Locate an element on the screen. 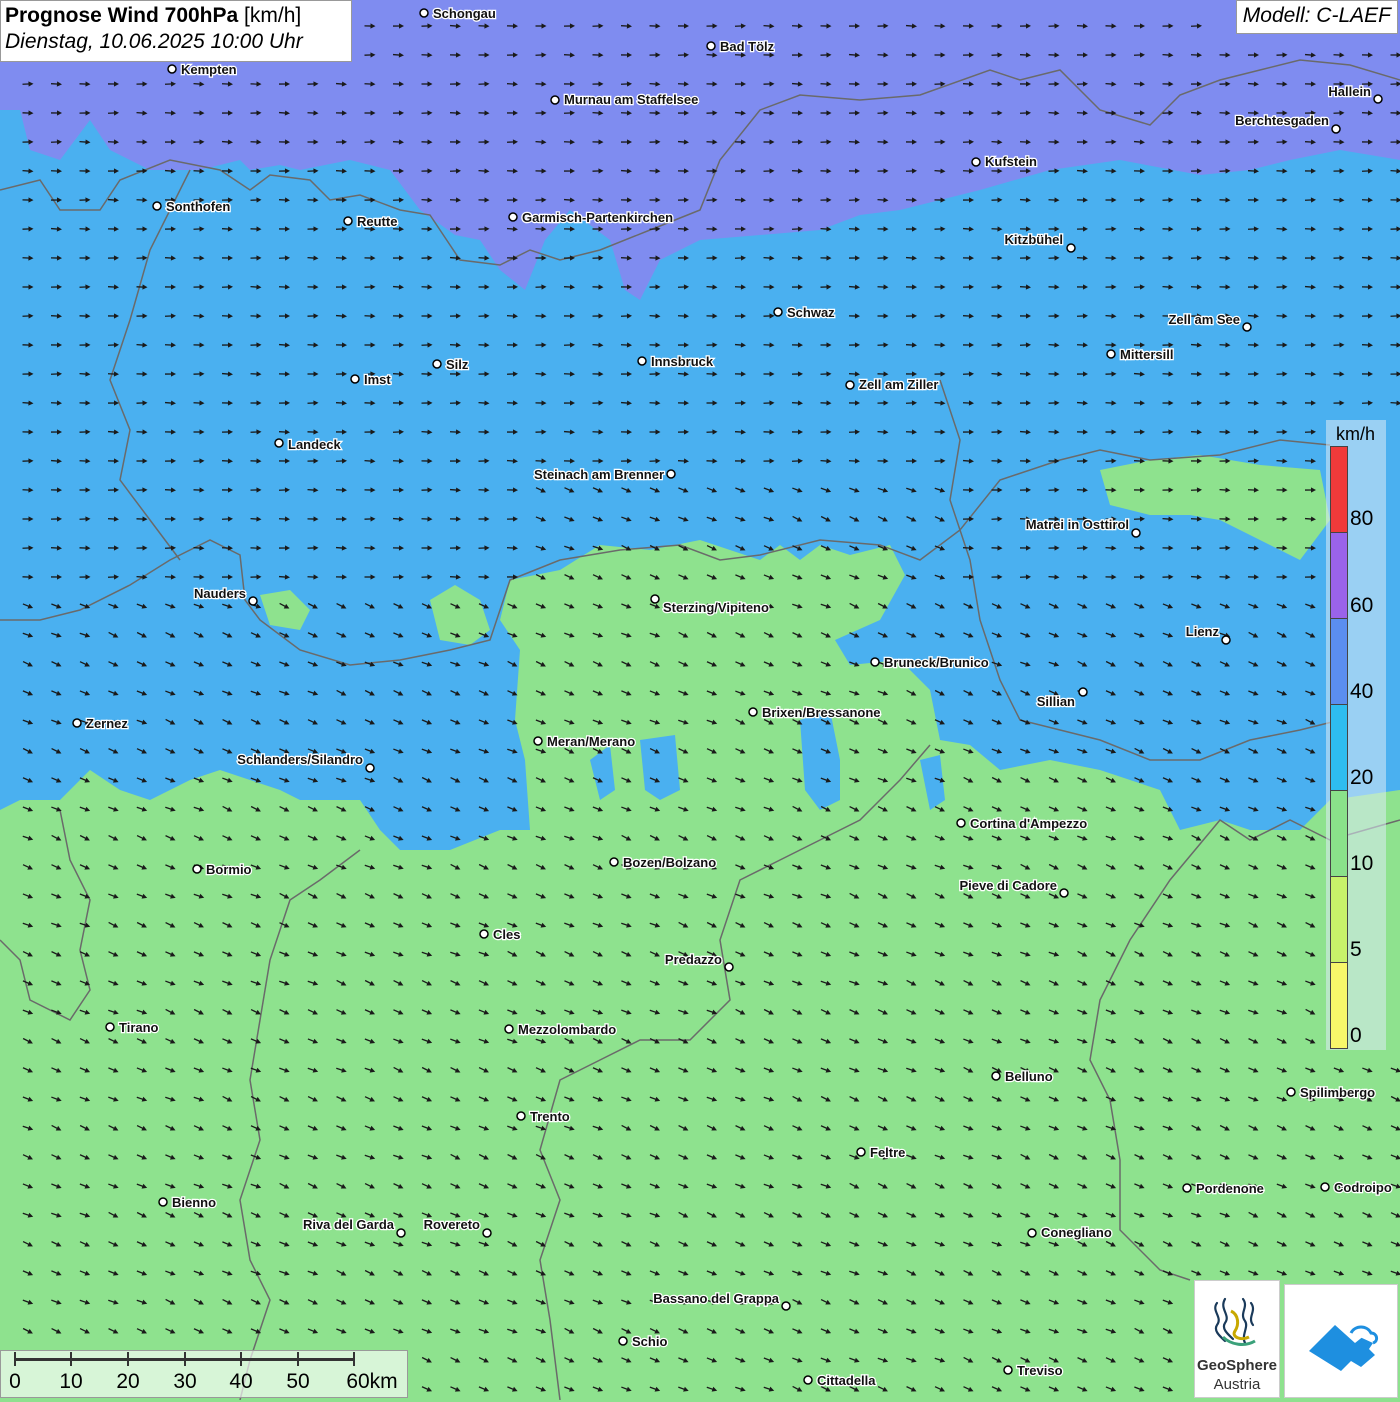 The height and width of the screenshot is (1402, 1400). place-marker: Bozen/Bolzano is located at coordinates (663, 862).